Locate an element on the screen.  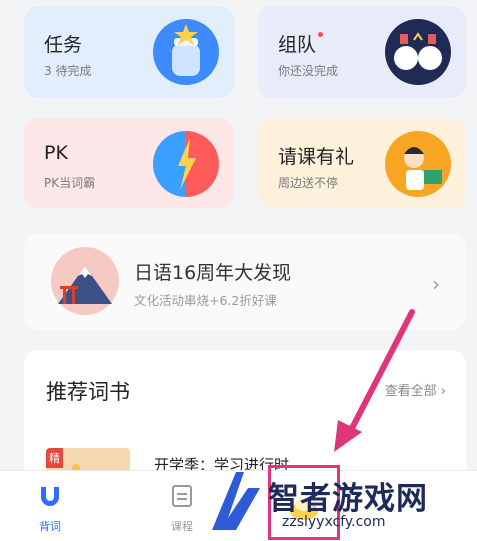
team-people-icon is located at coordinates (418, 52).